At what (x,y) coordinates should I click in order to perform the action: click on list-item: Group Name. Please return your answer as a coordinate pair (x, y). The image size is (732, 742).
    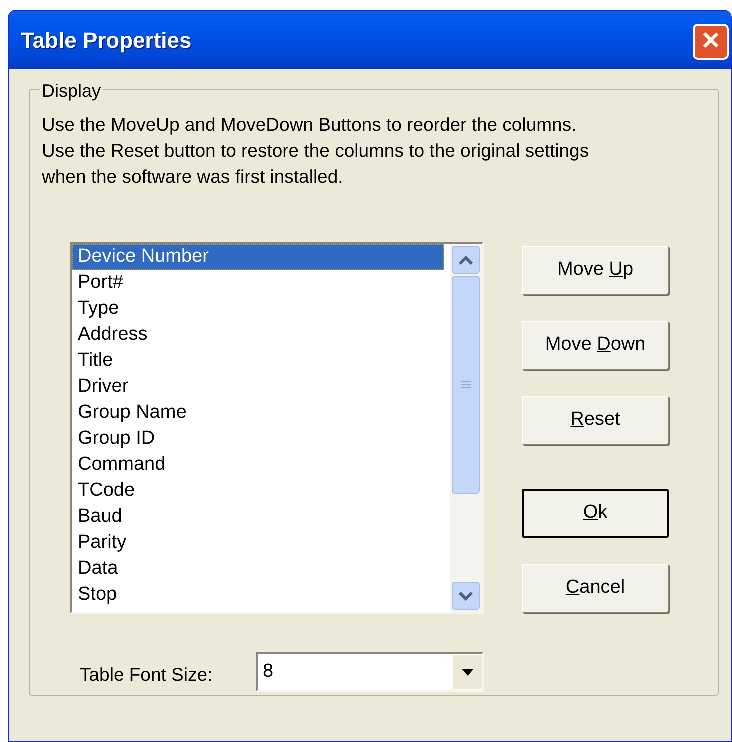
    Looking at the image, I should click on (258, 413).